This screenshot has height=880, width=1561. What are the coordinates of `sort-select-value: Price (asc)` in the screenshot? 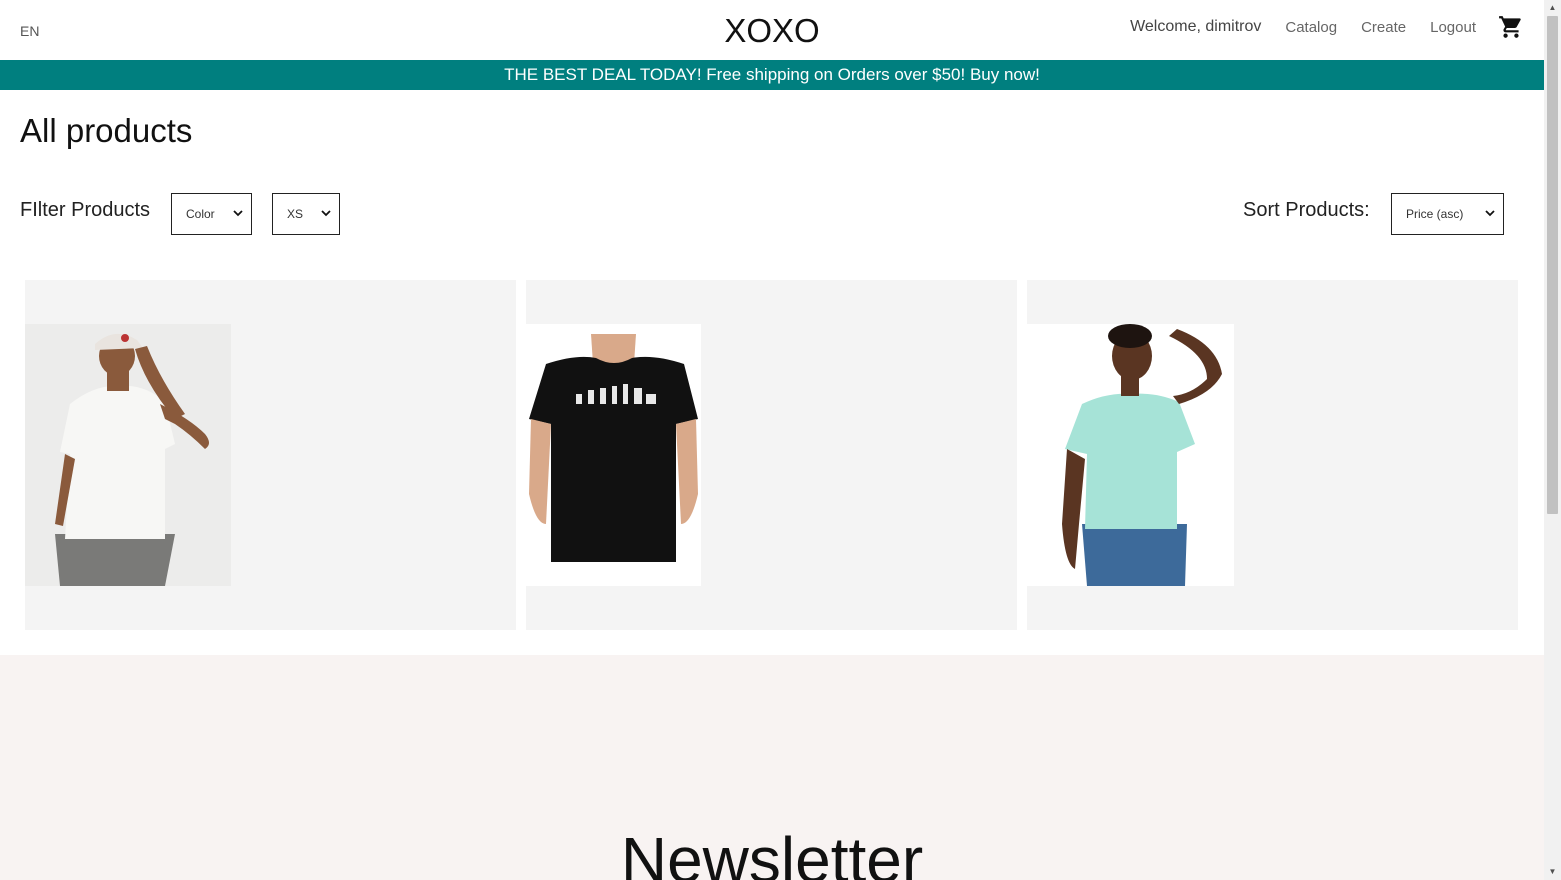 It's located at (1435, 214).